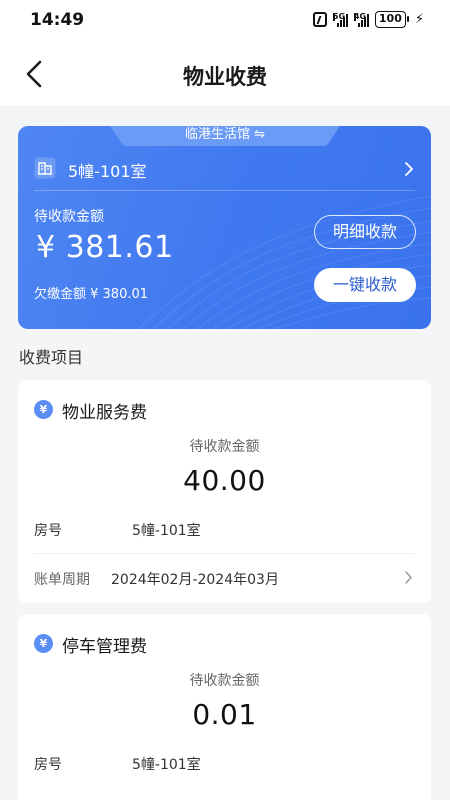  What do you see at coordinates (107, 171) in the screenshot?
I see `house-number: 5幢-101室` at bounding box center [107, 171].